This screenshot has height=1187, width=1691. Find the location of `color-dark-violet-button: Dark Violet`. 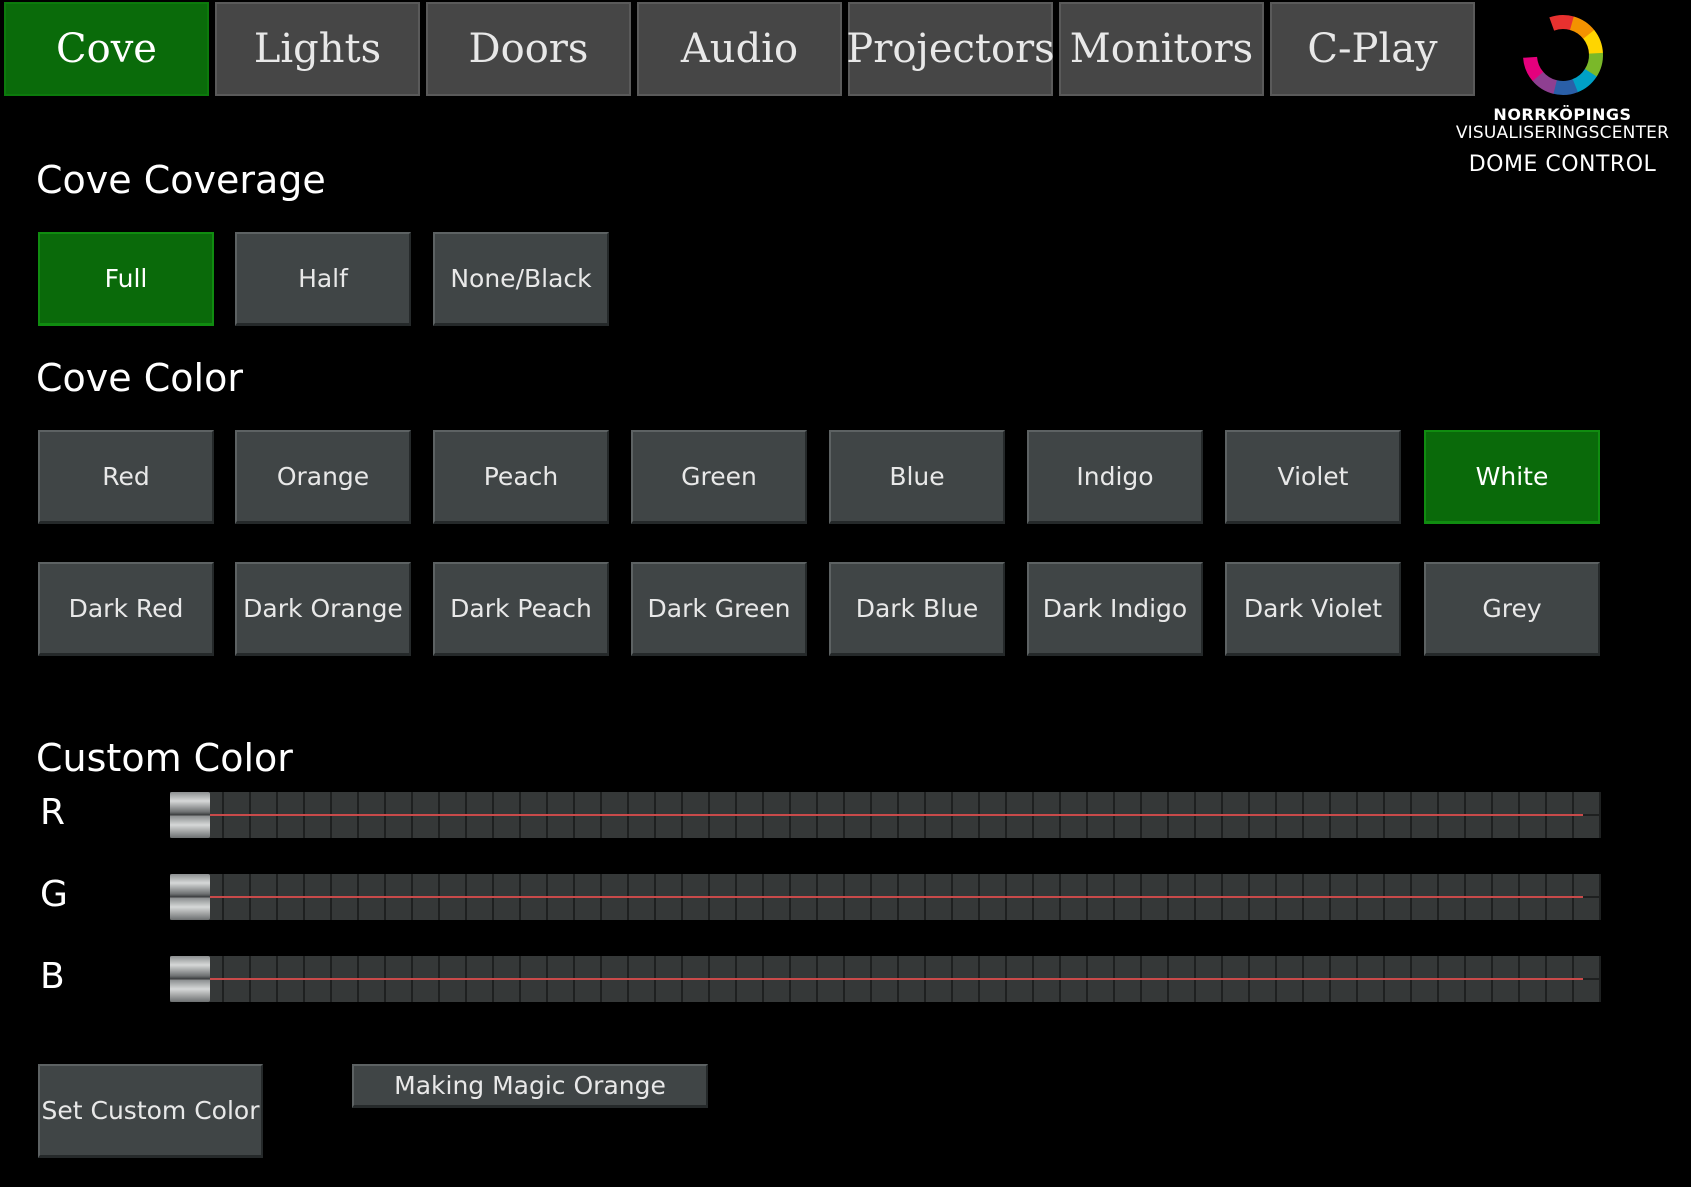

color-dark-violet-button: Dark Violet is located at coordinates (1313, 609).